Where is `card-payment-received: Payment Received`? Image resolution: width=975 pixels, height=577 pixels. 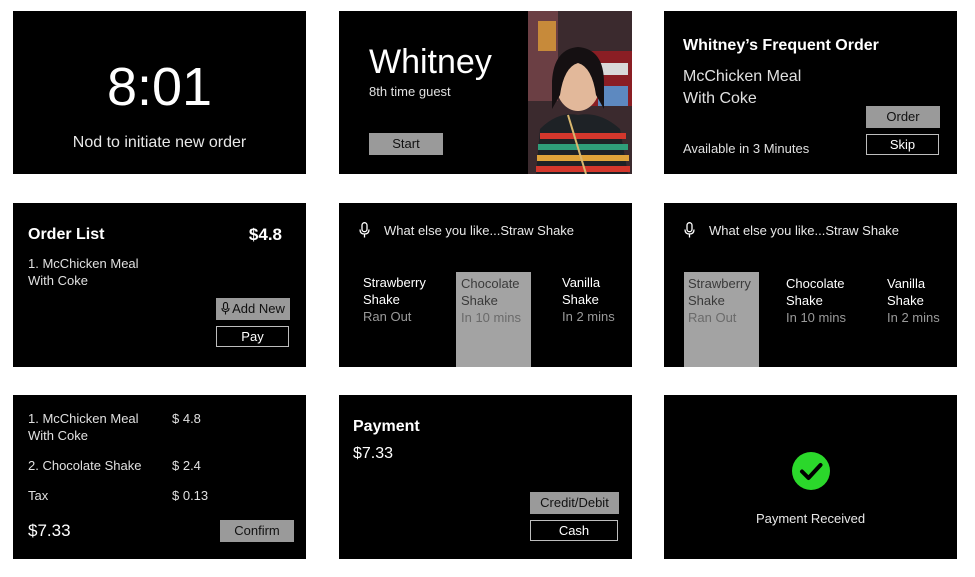 card-payment-received: Payment Received is located at coordinates (810, 477).